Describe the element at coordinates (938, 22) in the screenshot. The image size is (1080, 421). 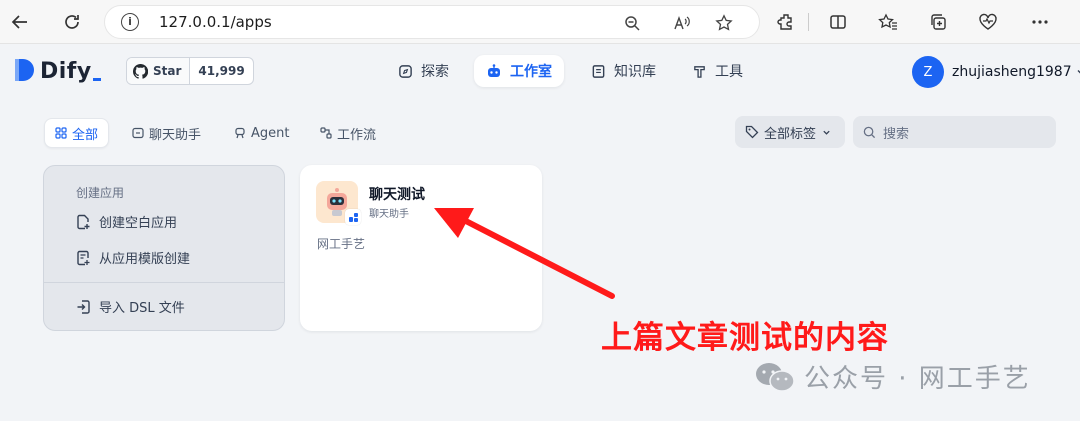
I see `collections-icon` at that location.